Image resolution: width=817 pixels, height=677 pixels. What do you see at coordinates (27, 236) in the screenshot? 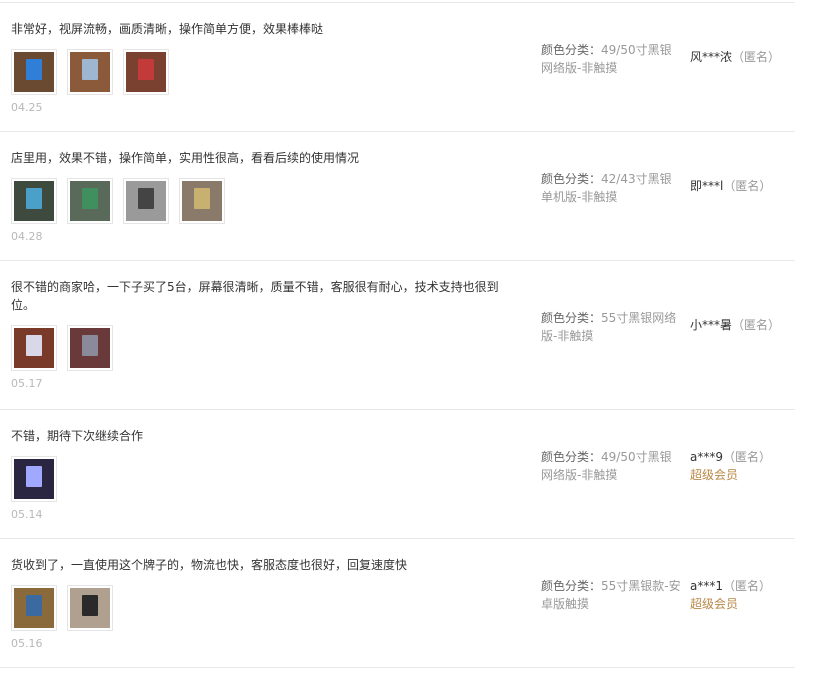
I see `review-date: 04.28` at bounding box center [27, 236].